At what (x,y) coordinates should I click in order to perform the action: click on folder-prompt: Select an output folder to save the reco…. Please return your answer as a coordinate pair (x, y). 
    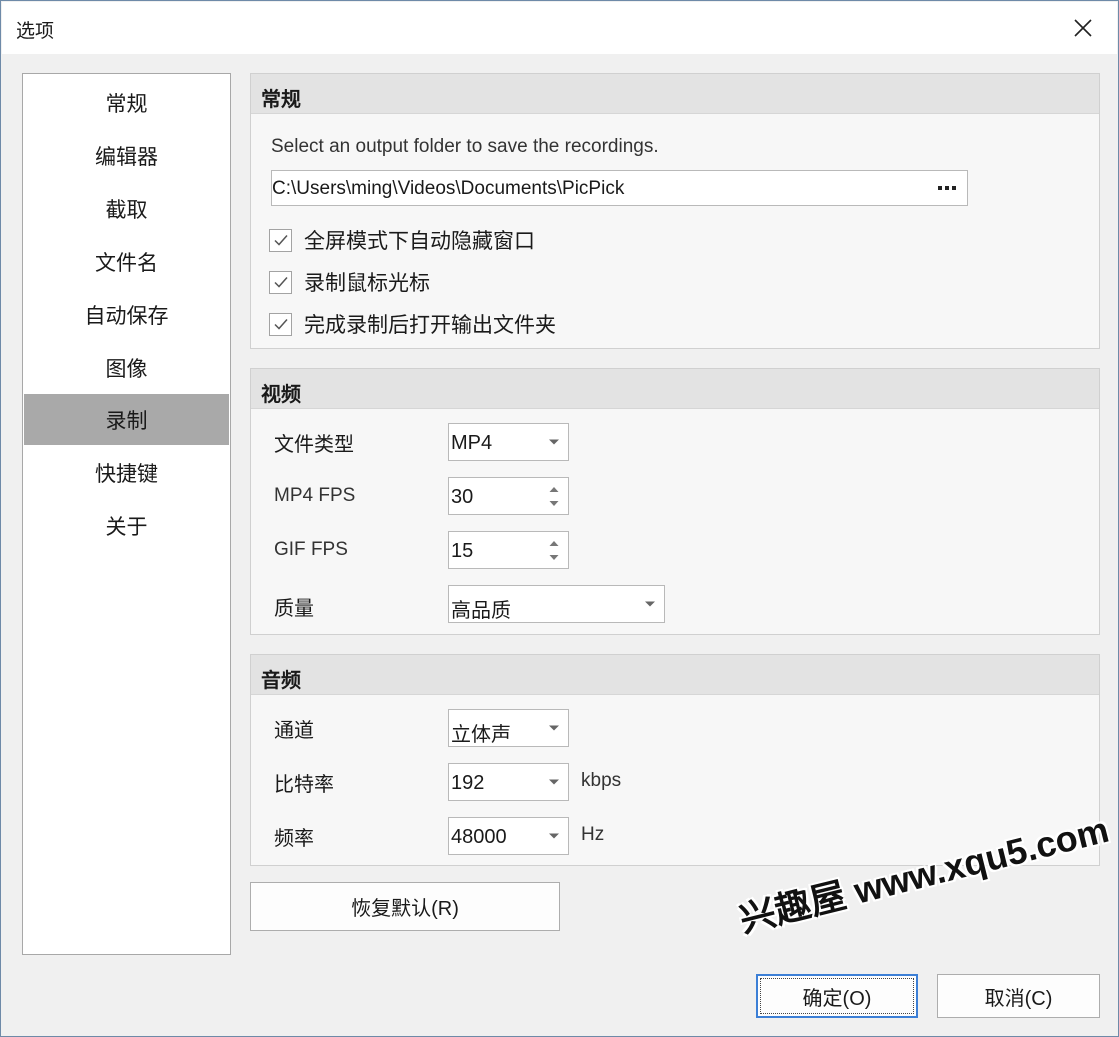
    Looking at the image, I should click on (465, 146).